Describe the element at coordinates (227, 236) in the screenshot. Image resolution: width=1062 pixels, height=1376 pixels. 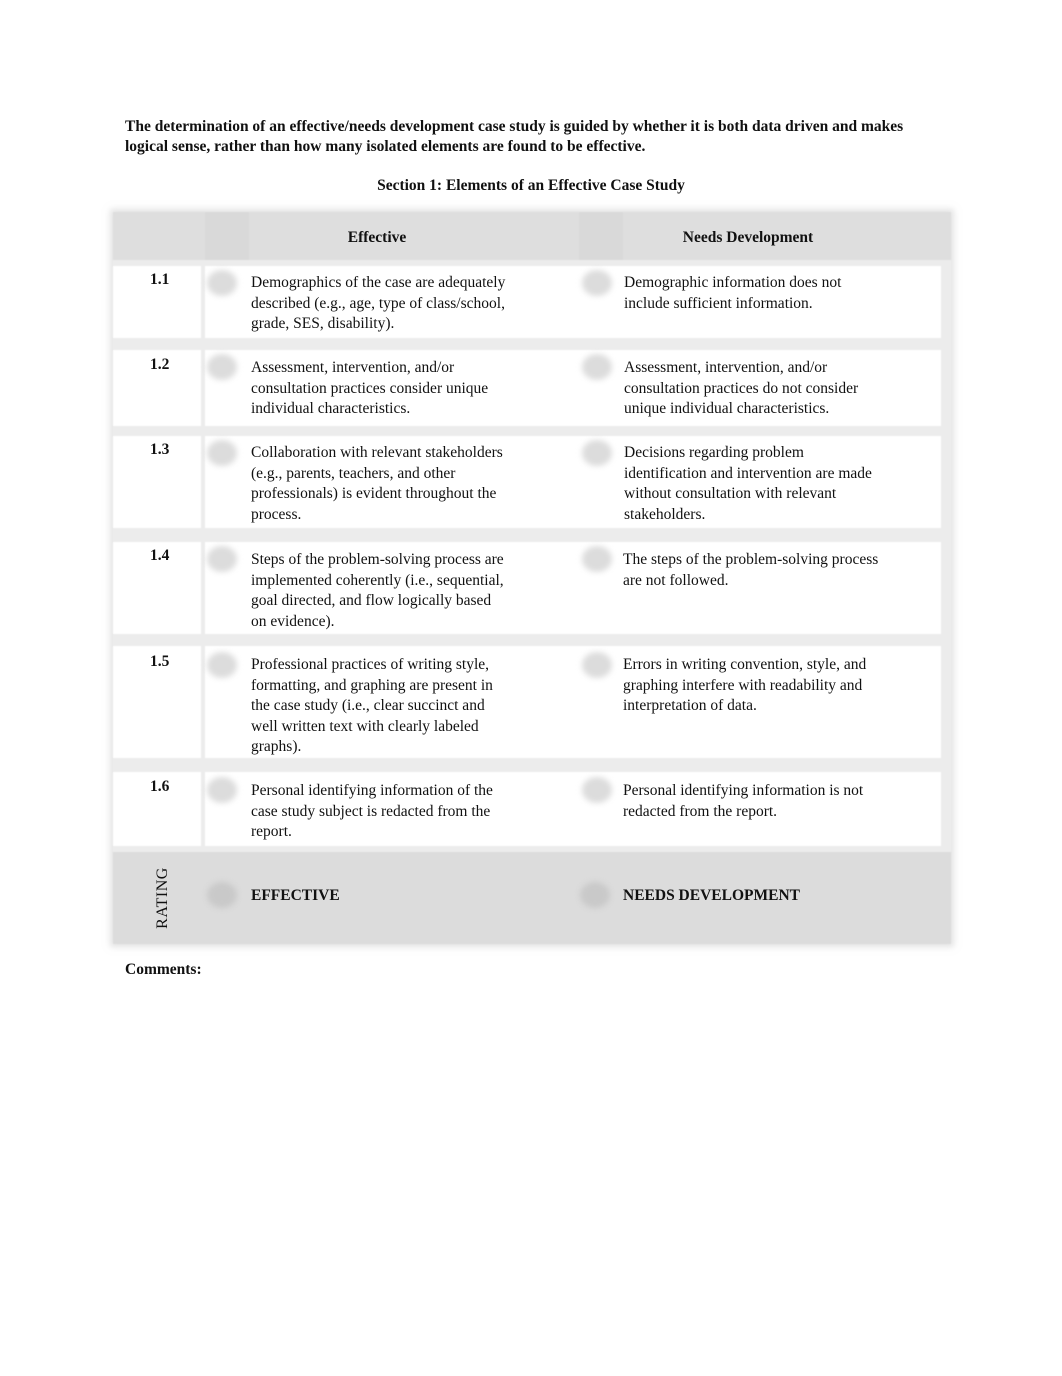
I see `header-checkbox-cell-effective` at that location.